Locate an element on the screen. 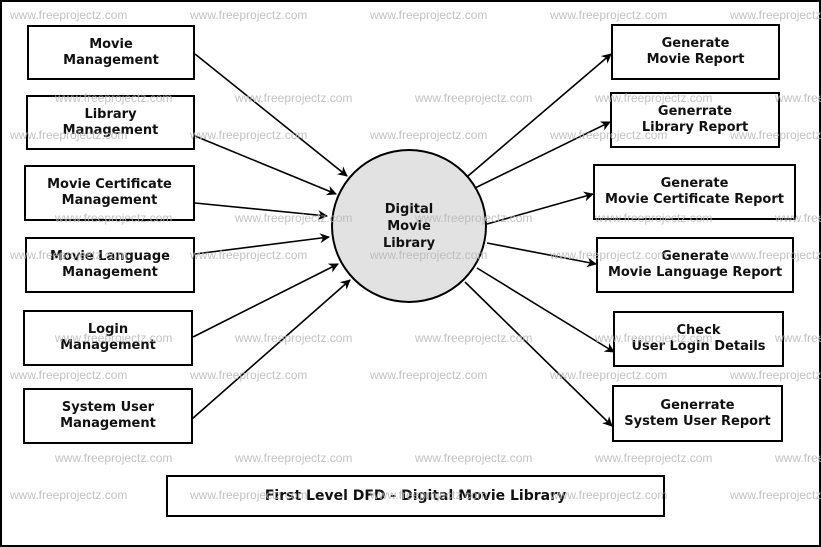 The image size is (821, 547). process-label: Digital is located at coordinates (409, 209).